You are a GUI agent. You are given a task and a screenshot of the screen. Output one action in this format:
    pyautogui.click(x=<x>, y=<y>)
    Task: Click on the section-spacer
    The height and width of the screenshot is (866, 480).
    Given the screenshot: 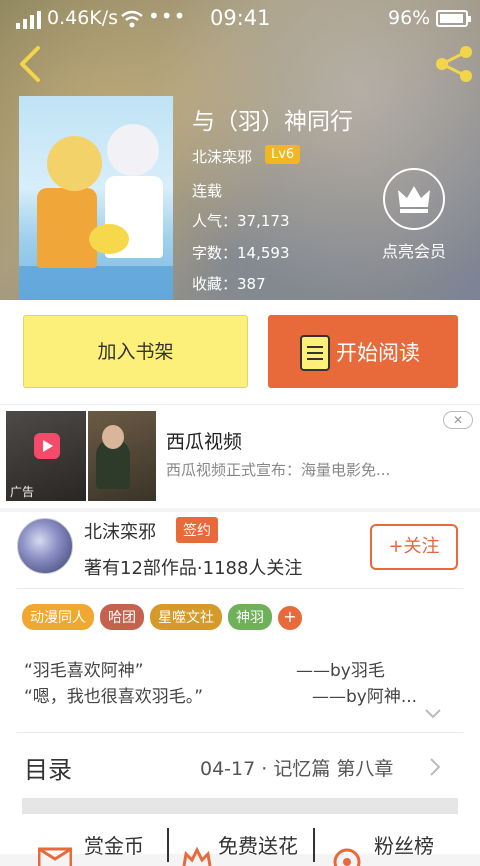 What is the action you would take?
    pyautogui.click(x=240, y=806)
    